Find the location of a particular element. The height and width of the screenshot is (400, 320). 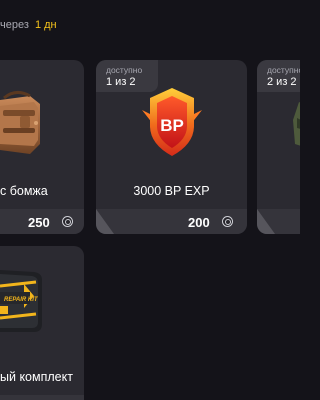

refresh-prefix: через is located at coordinates (14, 25).